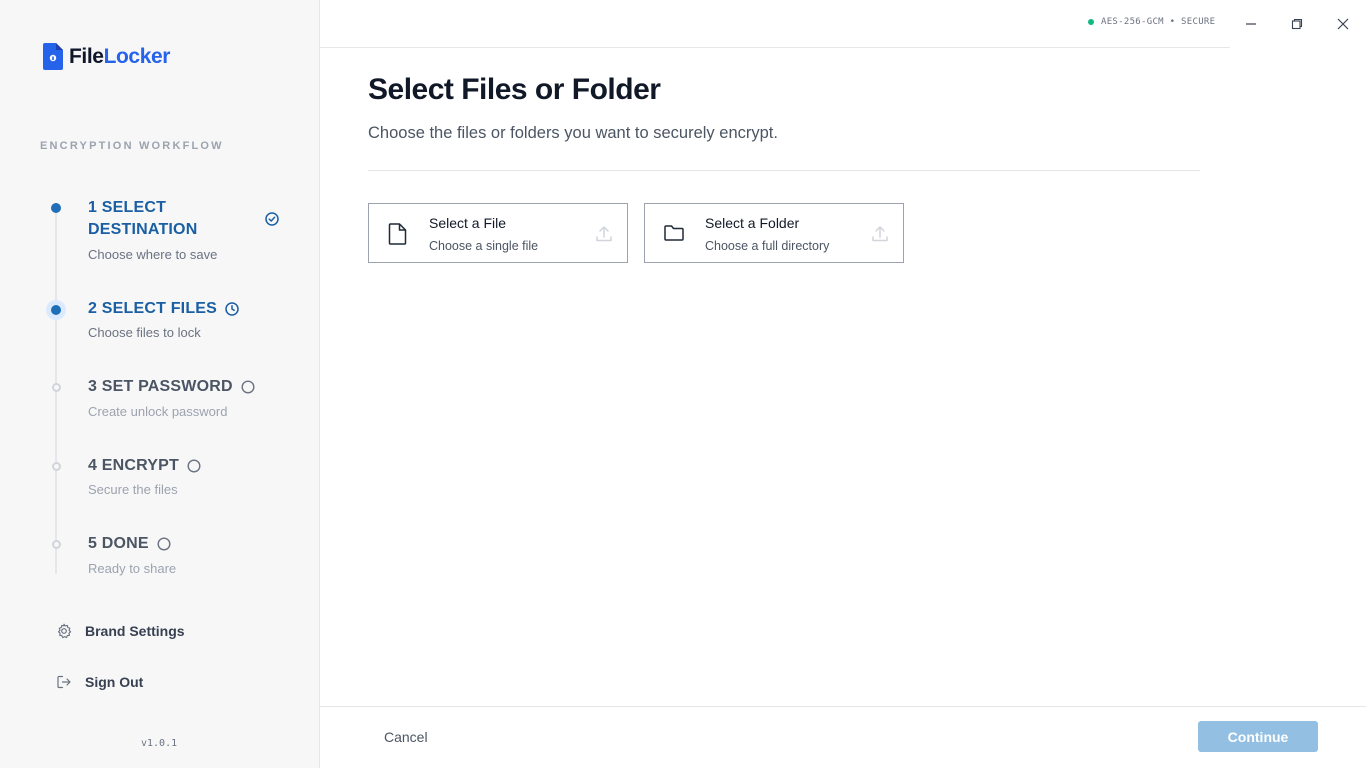  What do you see at coordinates (127, 207) in the screenshot?
I see `step-title-line1: 1 SELECT` at bounding box center [127, 207].